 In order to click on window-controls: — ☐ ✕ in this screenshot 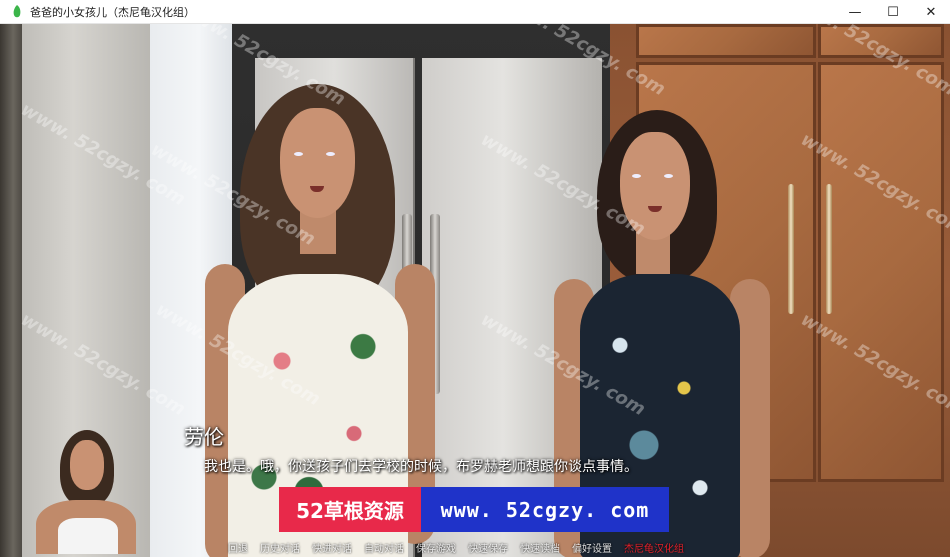, I will do `click(893, 12)`.